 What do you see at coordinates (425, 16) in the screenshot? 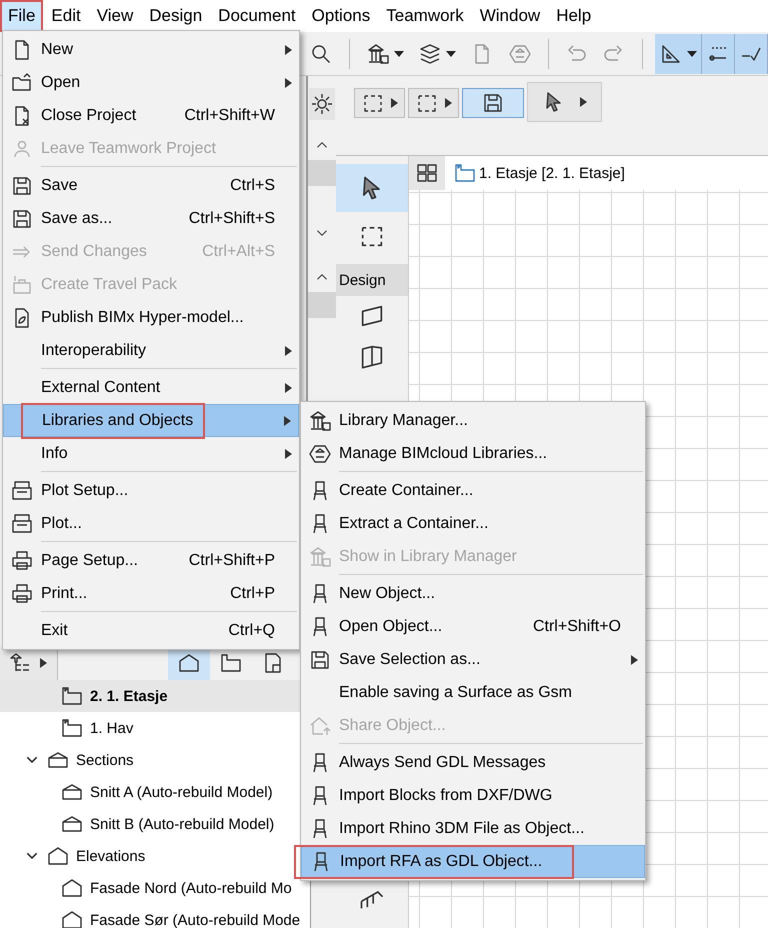
I see `menu-bar-item: Teamwork` at bounding box center [425, 16].